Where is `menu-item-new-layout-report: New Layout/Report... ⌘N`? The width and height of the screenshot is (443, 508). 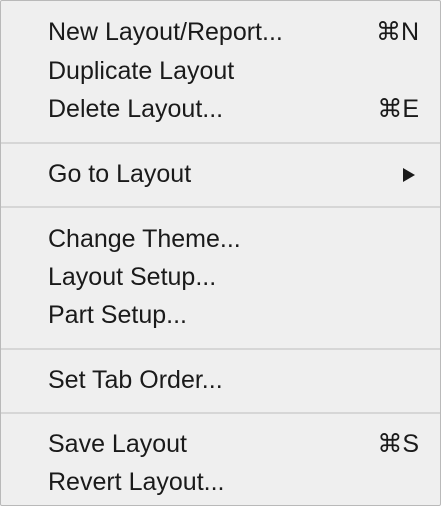 menu-item-new-layout-report: New Layout/Report... ⌘N is located at coordinates (220, 32).